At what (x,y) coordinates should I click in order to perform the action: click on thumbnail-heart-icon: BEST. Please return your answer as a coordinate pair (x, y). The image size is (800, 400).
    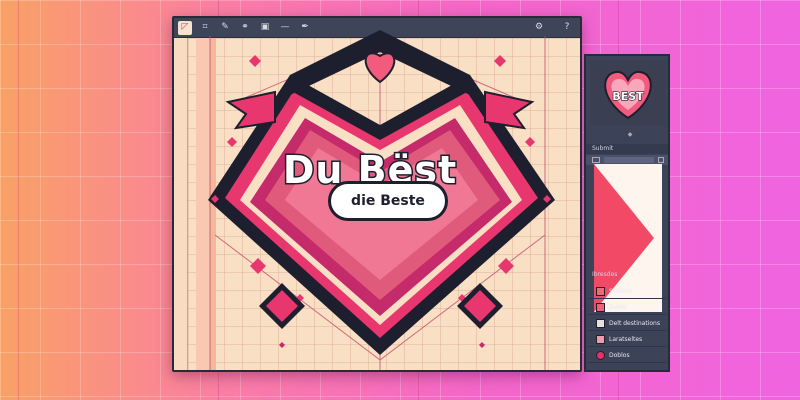
    Looking at the image, I should click on (628, 95).